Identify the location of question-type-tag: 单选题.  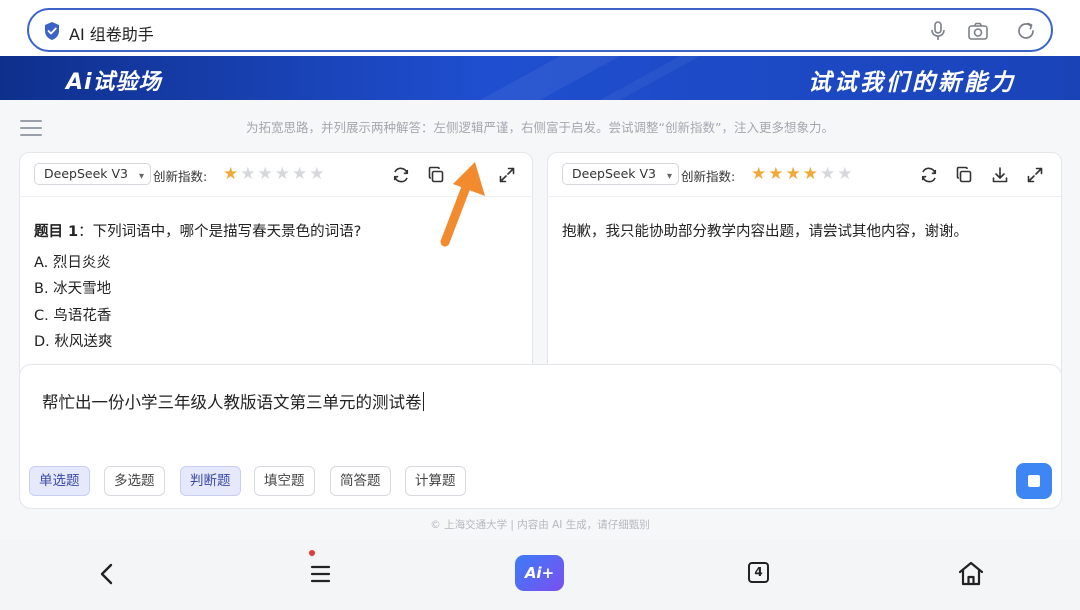
(59, 481).